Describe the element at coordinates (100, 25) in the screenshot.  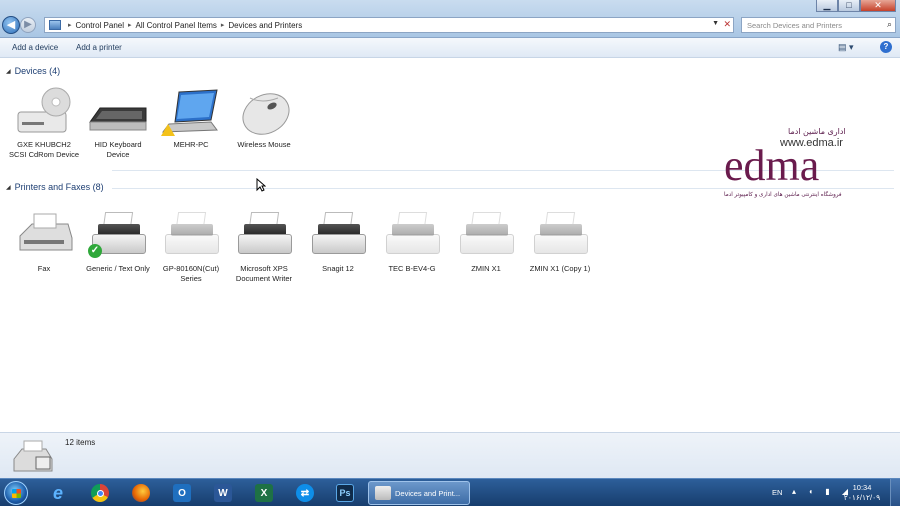
I see `breadcrumb-control-panel: Control Panel` at that location.